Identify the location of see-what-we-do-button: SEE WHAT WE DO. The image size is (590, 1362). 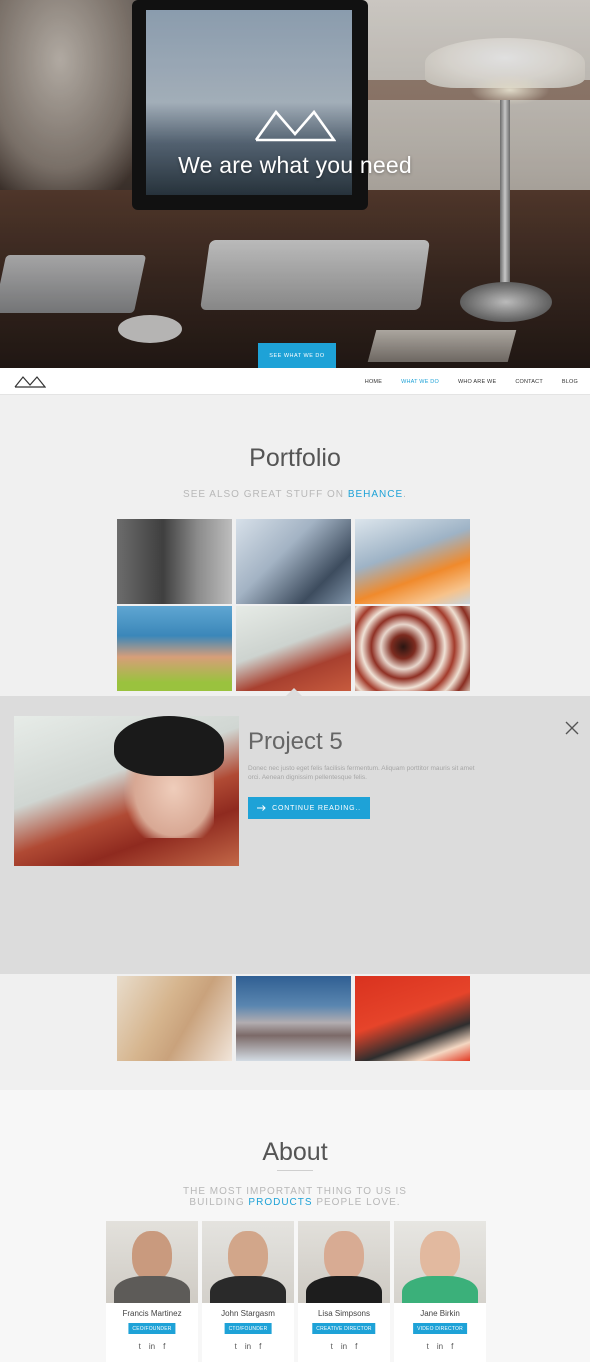
(297, 355).